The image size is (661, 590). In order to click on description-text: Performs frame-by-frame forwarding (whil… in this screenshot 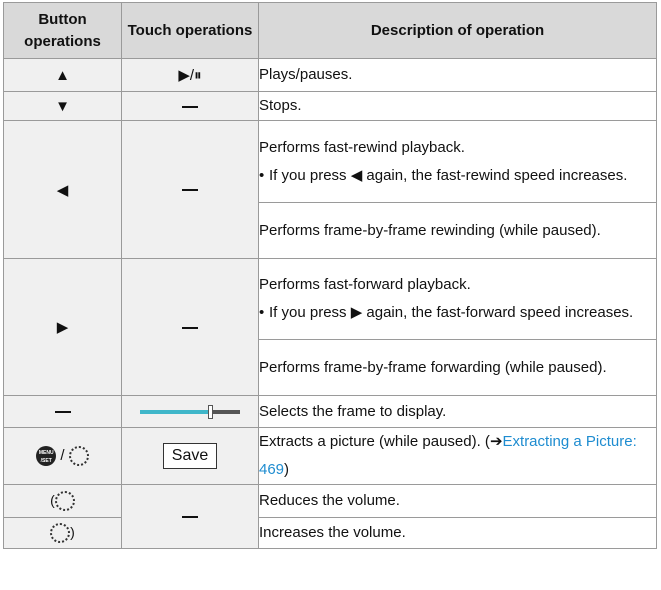, I will do `click(433, 367)`.